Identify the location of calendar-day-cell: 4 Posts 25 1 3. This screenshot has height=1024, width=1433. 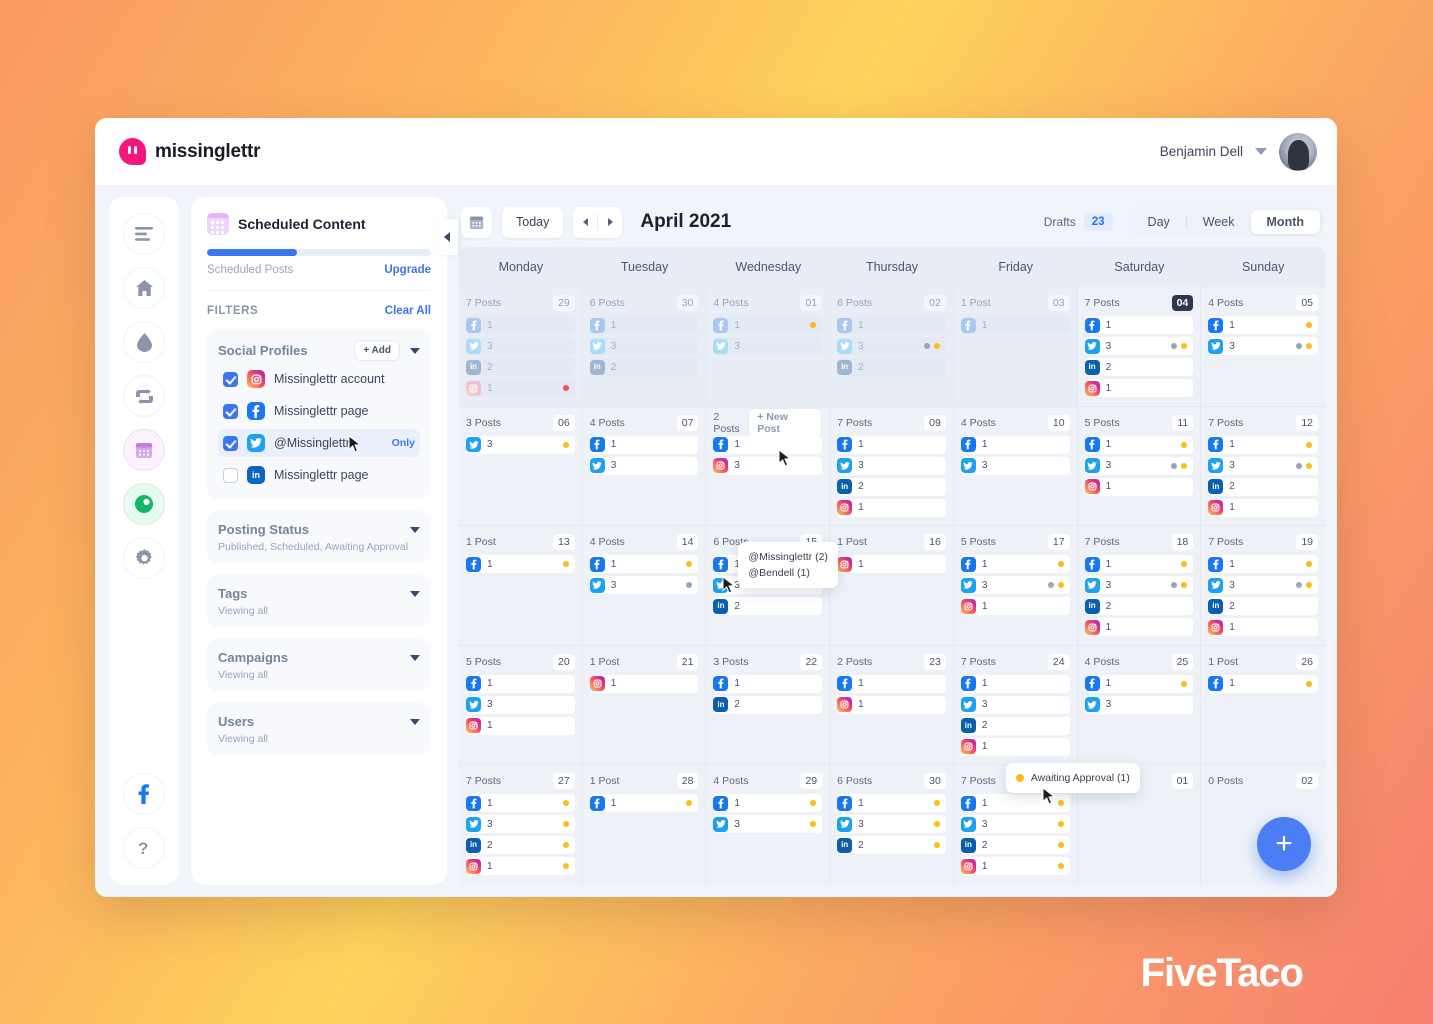
(1139, 705).